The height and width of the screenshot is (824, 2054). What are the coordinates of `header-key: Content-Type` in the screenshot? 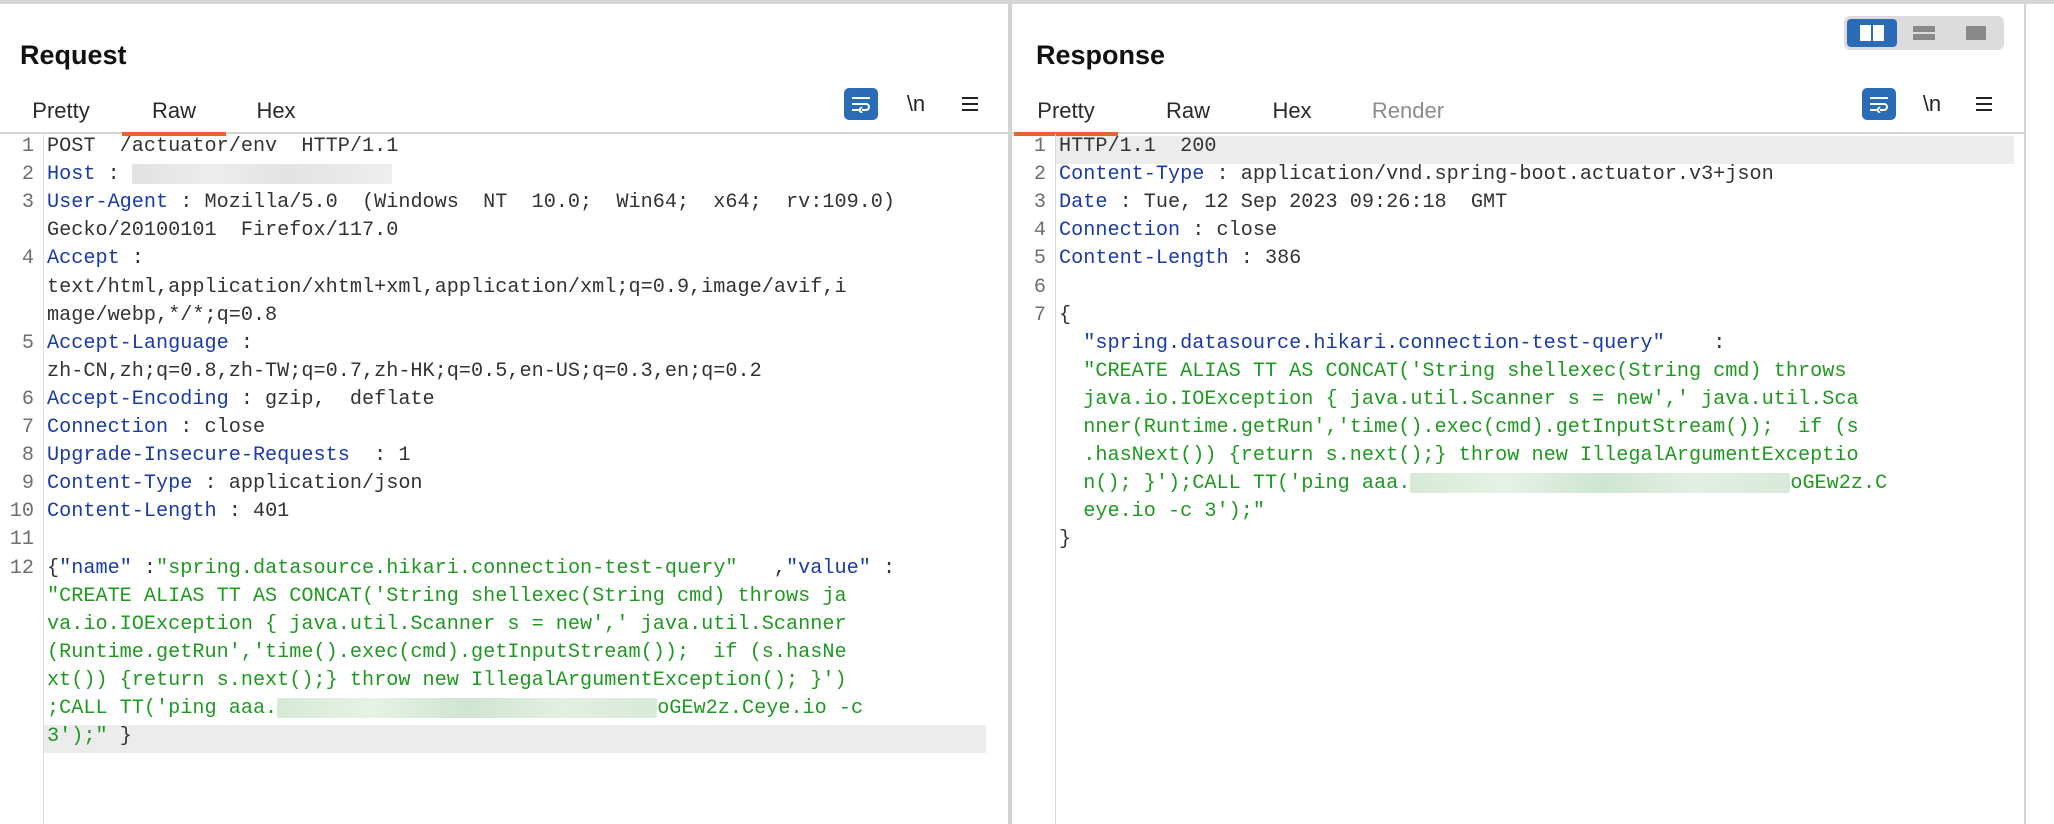 It's located at (120, 484).